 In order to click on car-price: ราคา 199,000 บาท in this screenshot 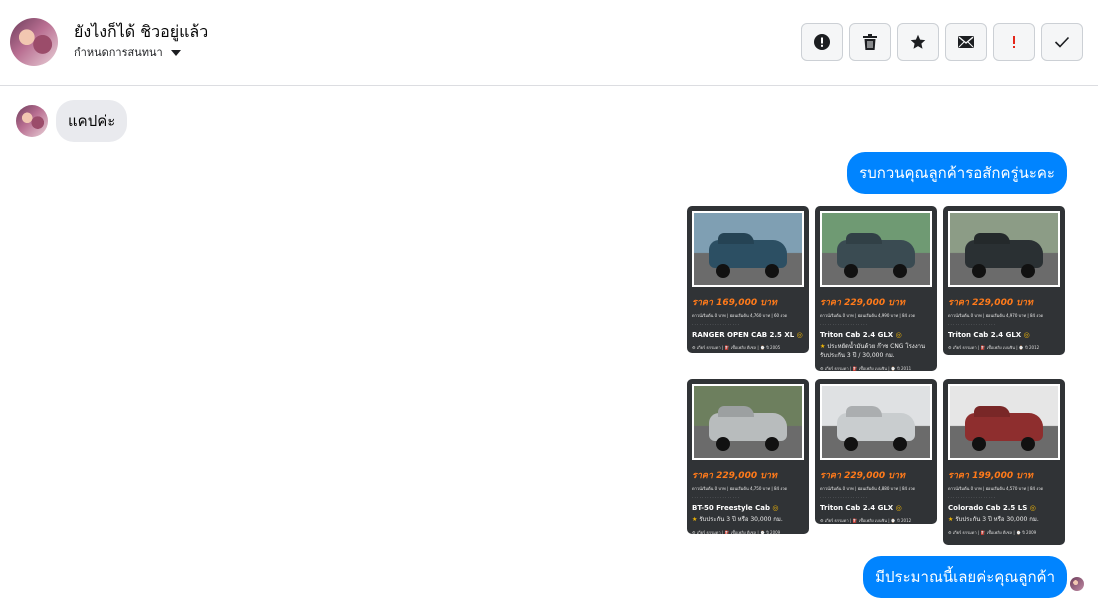, I will do `click(990, 476)`.